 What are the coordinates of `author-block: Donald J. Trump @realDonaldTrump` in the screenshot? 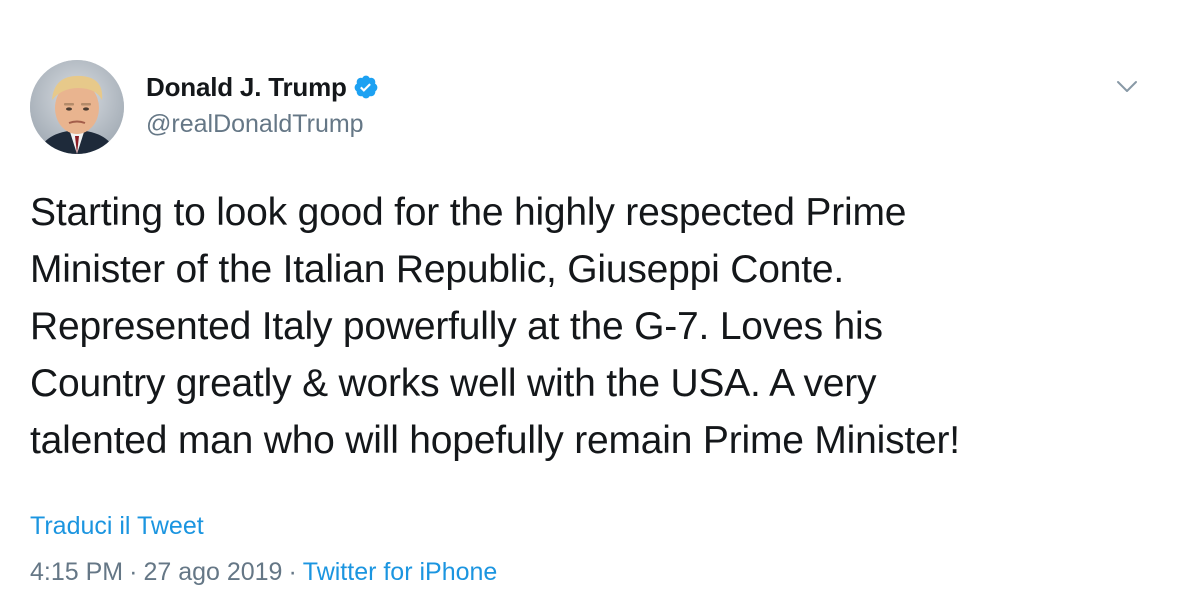 It's located at (262, 104).